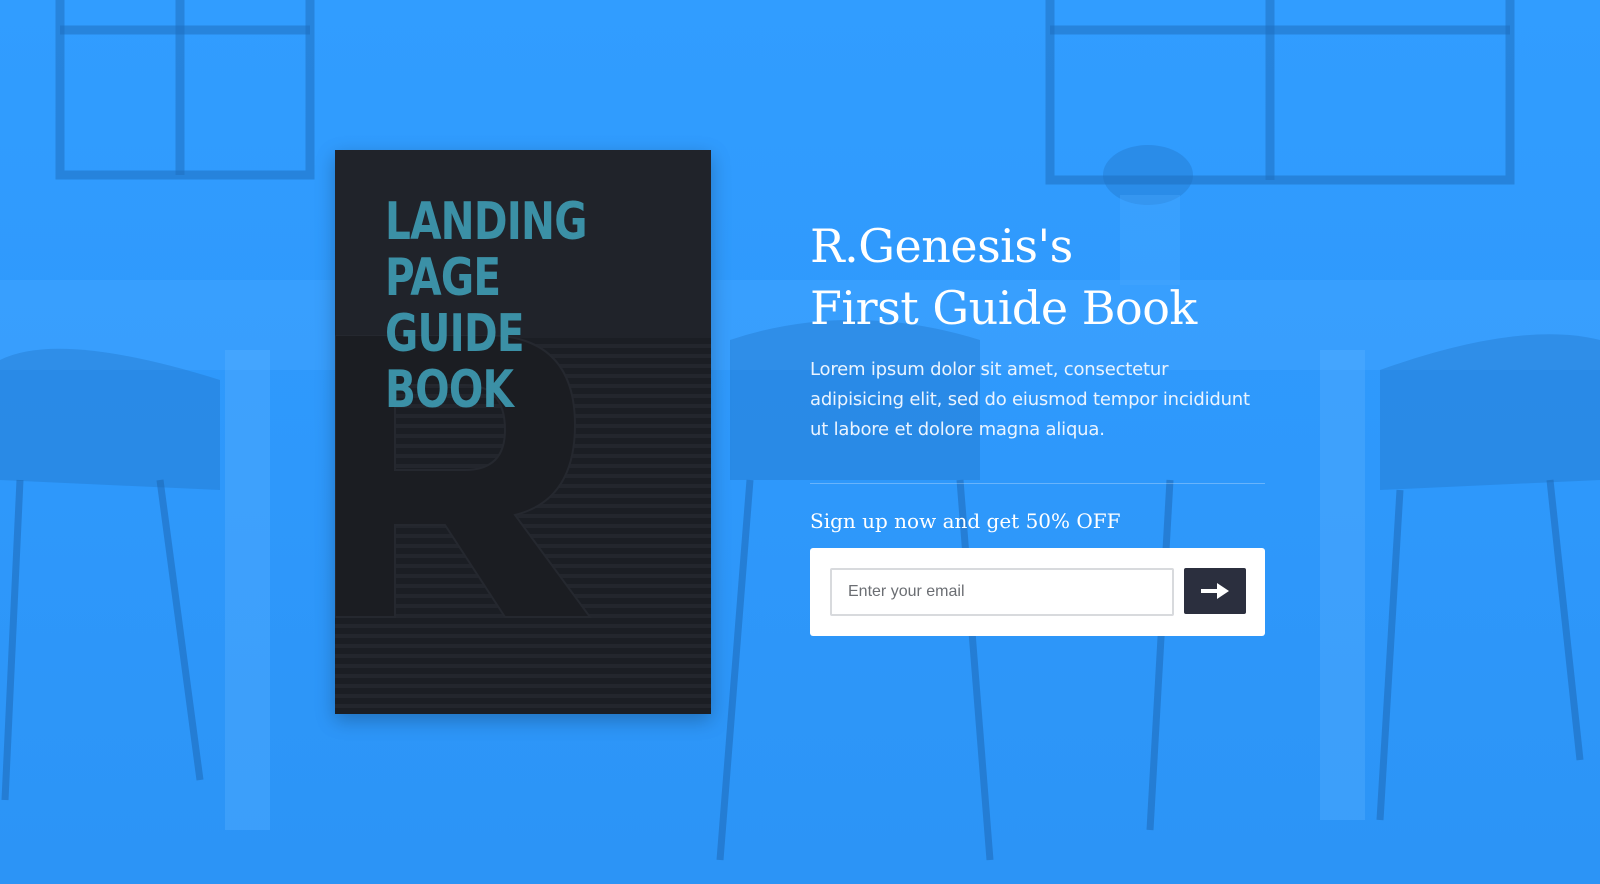  I want to click on page-title-line-1: R.Genesis's, so click(941, 246).